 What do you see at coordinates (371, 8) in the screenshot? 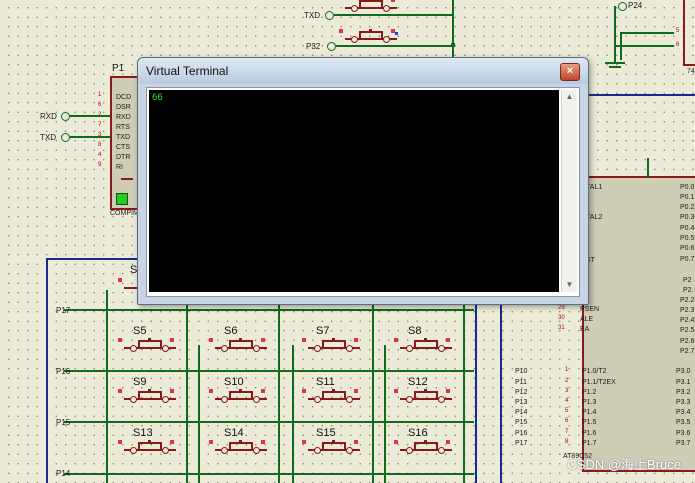
I see `push-button-top` at bounding box center [371, 8].